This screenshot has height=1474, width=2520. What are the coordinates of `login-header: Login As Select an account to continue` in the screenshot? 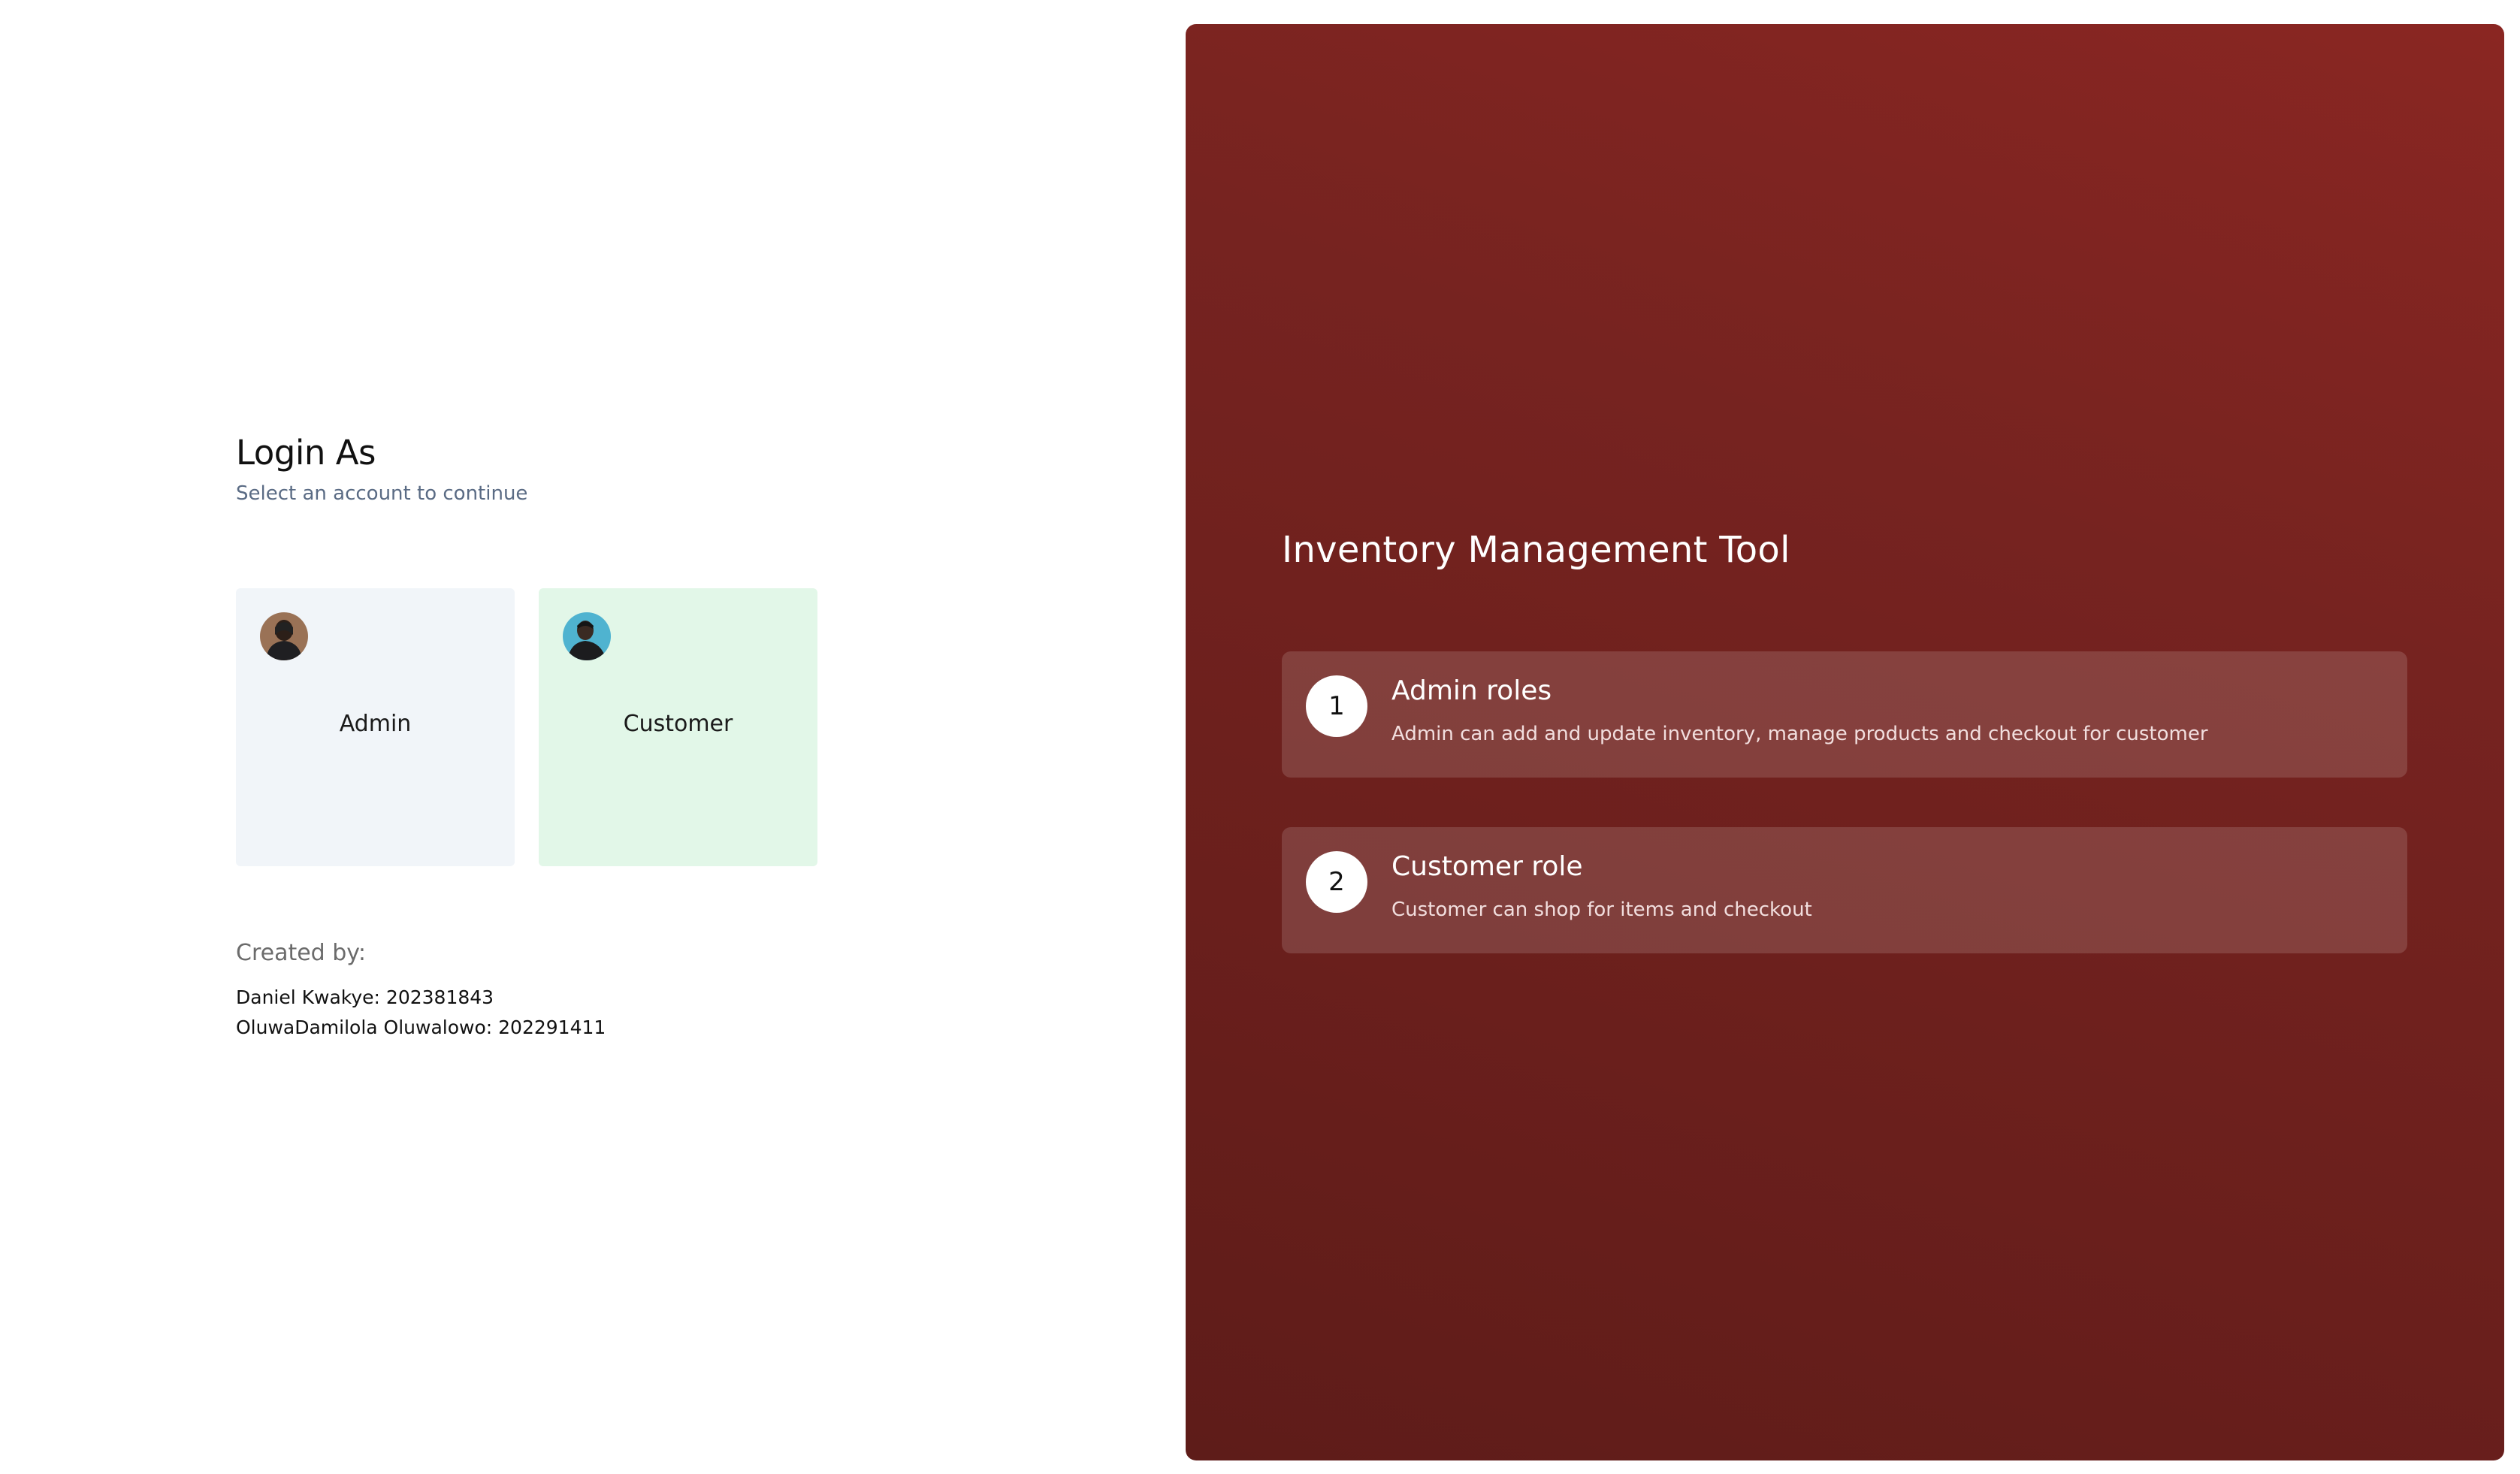 It's located at (381, 470).